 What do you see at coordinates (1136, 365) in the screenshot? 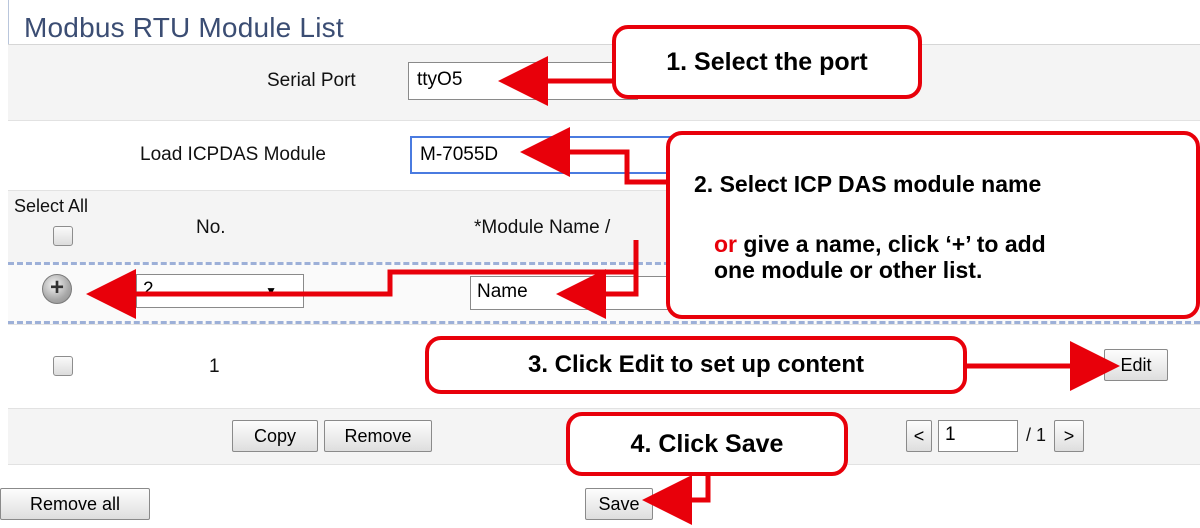
I see `edit-button: Edit` at bounding box center [1136, 365].